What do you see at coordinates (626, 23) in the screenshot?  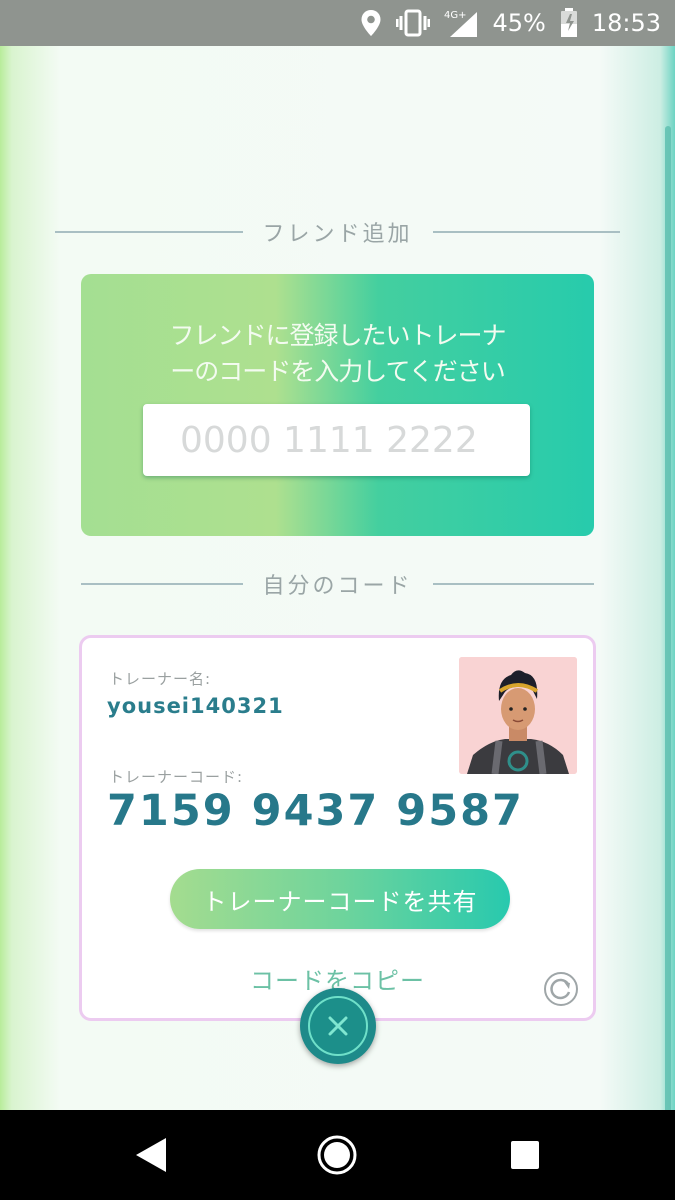 I see `clock: 18:53` at bounding box center [626, 23].